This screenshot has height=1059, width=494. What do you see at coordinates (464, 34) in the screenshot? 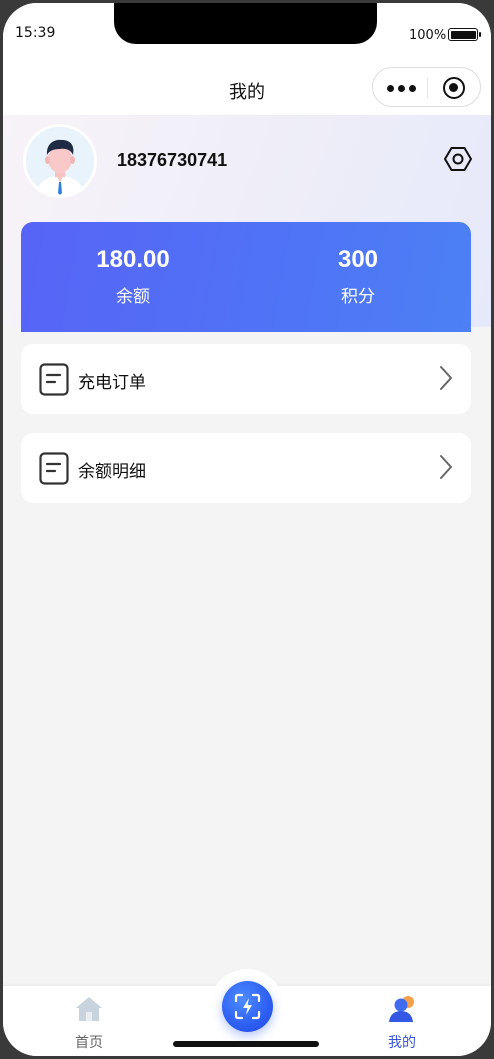
I see `battery-icon` at bounding box center [464, 34].